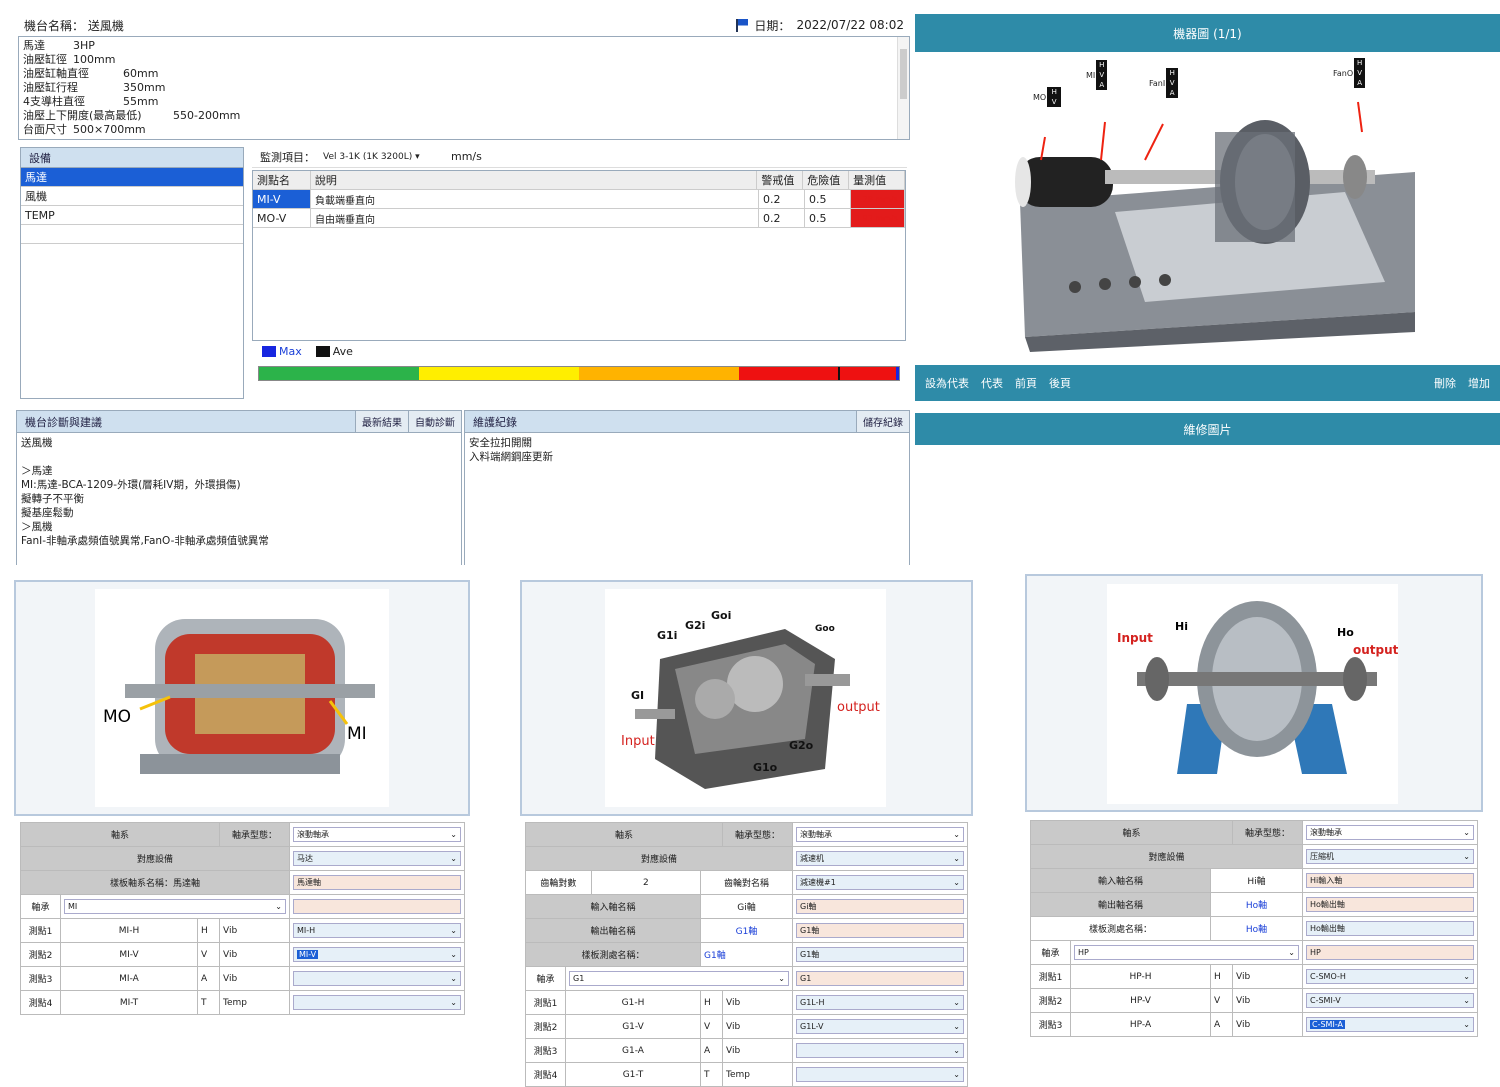 This screenshot has height=1087, width=1500. What do you see at coordinates (1097, 75) in the screenshot?
I see `point-tag-mi: MI H V A` at bounding box center [1097, 75].